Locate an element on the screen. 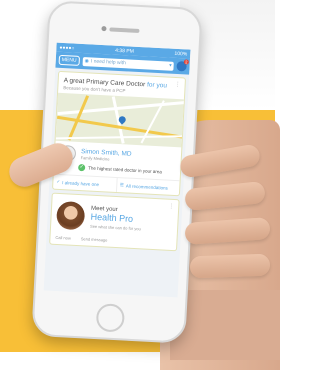 This screenshot has width=320, height=370. all-recommendations-label: All recommendations is located at coordinates (146, 186).